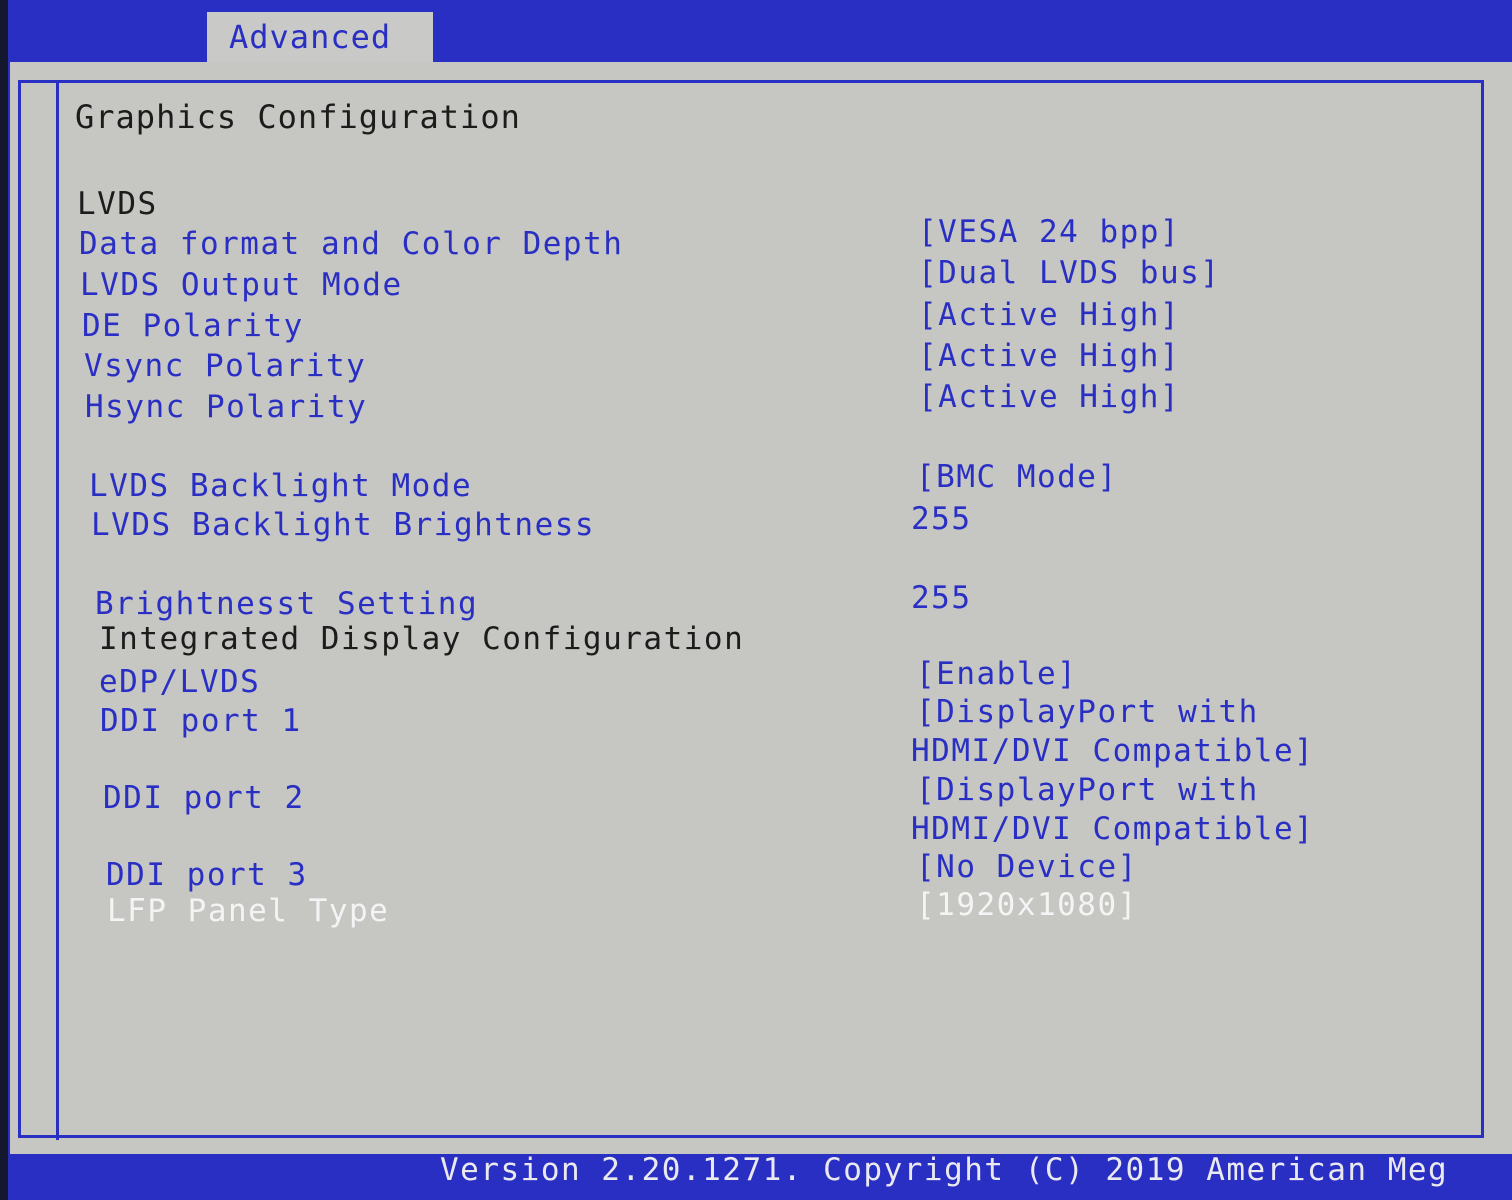 Image resolution: width=1512 pixels, height=1200 pixels. Describe the element at coordinates (351, 244) in the screenshot. I see `setting-label-data-format: Data format and Color Depth` at that location.